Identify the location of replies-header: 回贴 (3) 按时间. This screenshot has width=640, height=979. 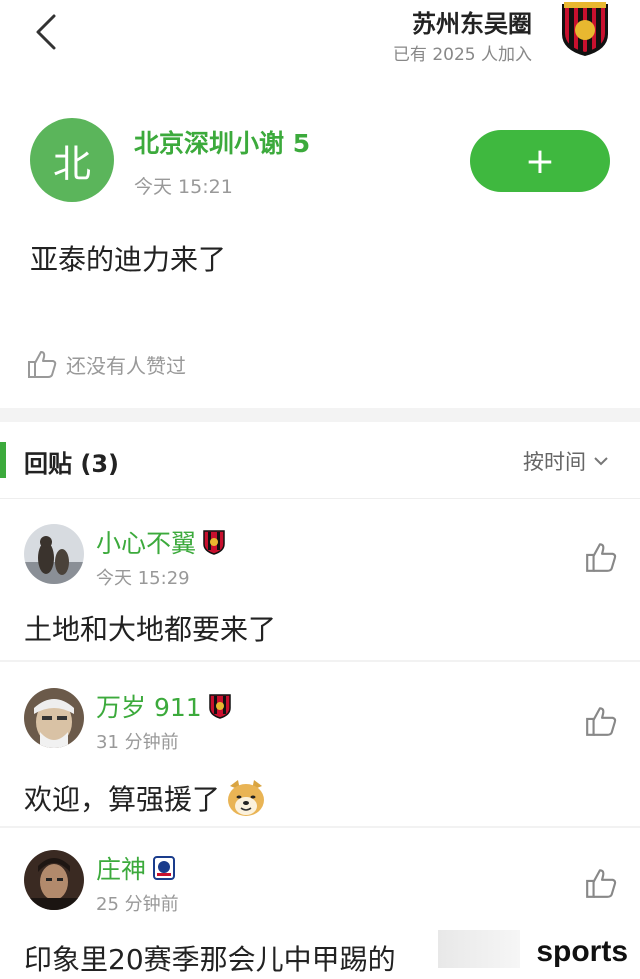
(320, 462).